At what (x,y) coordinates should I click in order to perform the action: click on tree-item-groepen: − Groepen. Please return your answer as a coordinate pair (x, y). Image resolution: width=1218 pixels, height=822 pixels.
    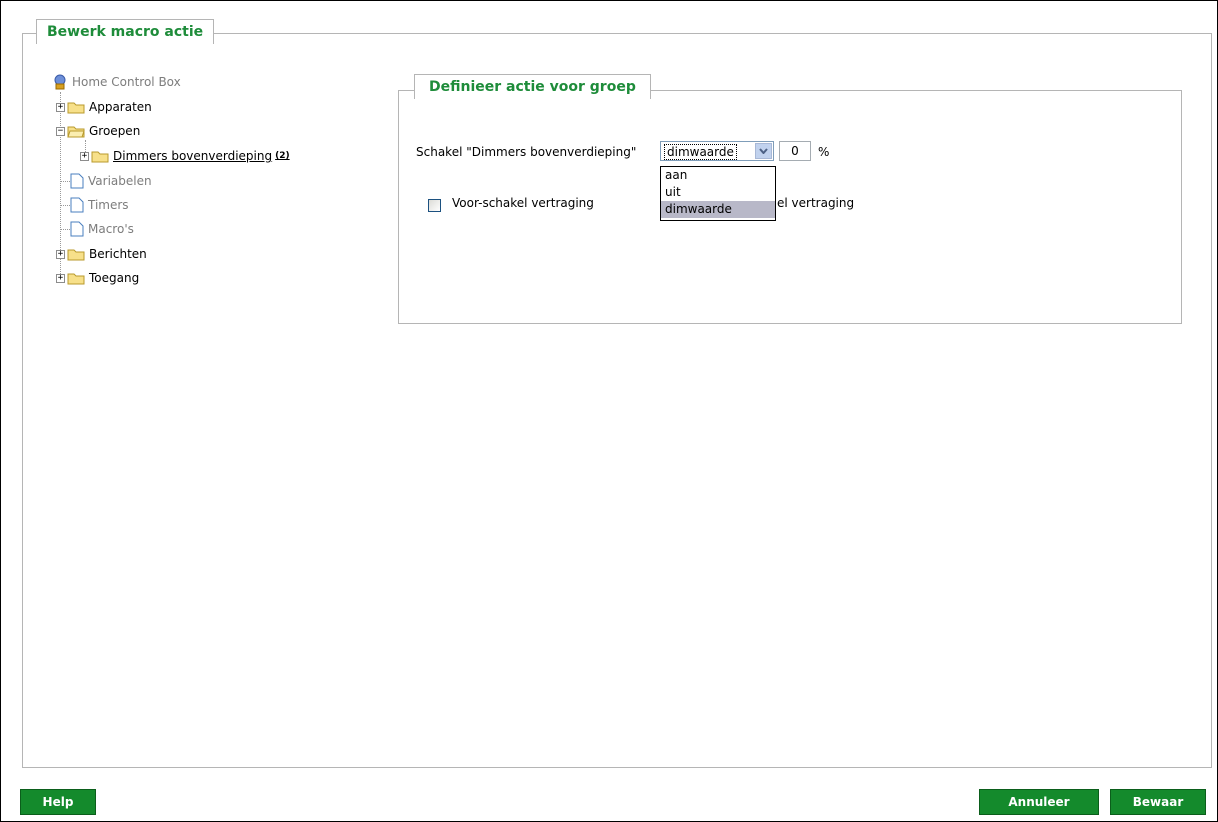
    Looking at the image, I should click on (98, 131).